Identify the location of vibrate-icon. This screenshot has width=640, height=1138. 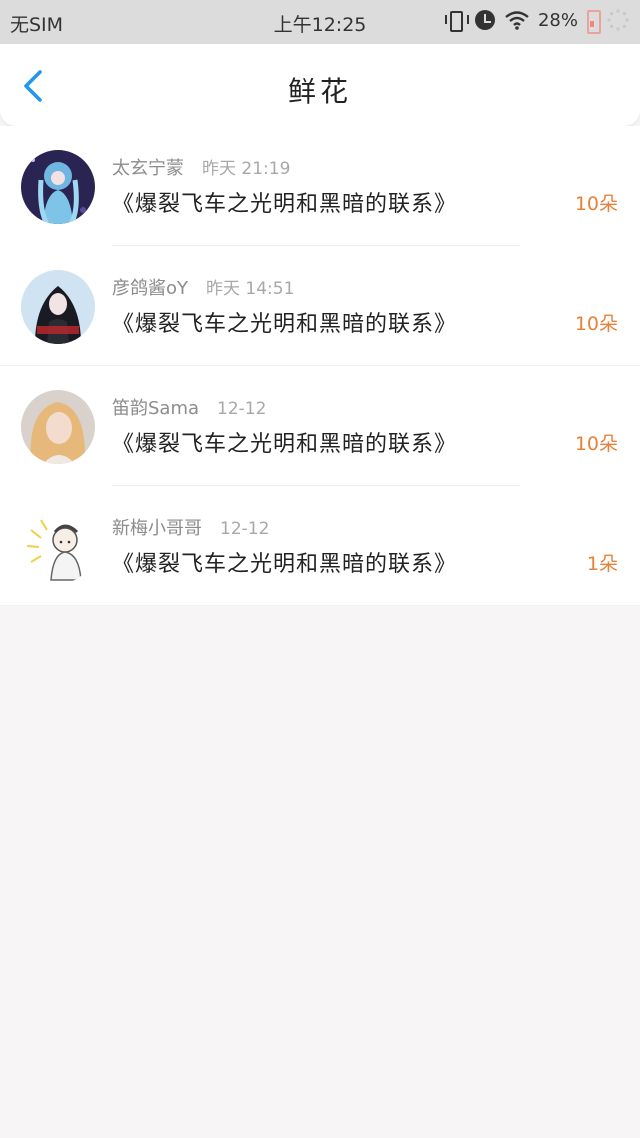
(456, 20).